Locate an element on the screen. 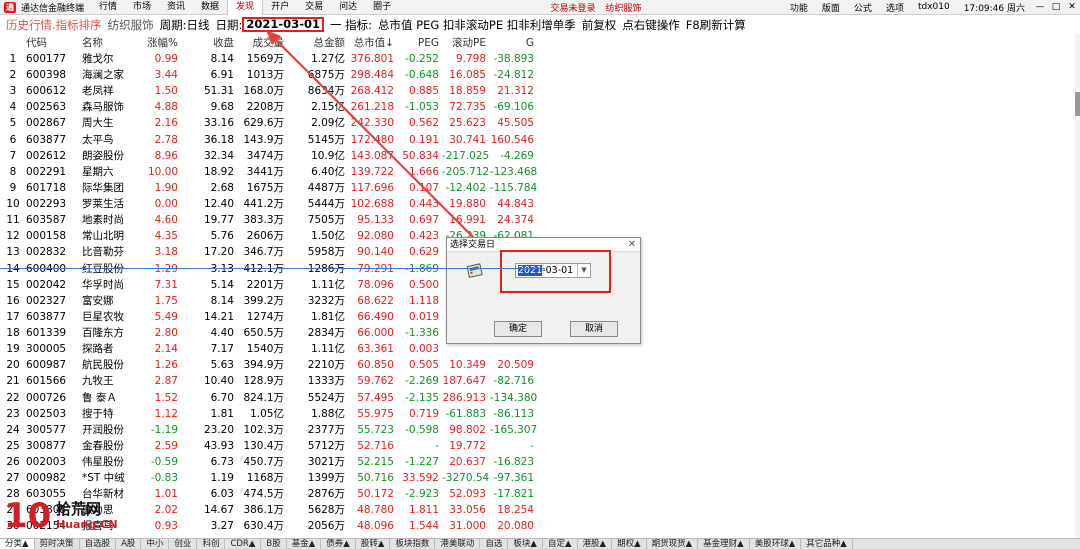  row-index: 22 is located at coordinates (13, 397).